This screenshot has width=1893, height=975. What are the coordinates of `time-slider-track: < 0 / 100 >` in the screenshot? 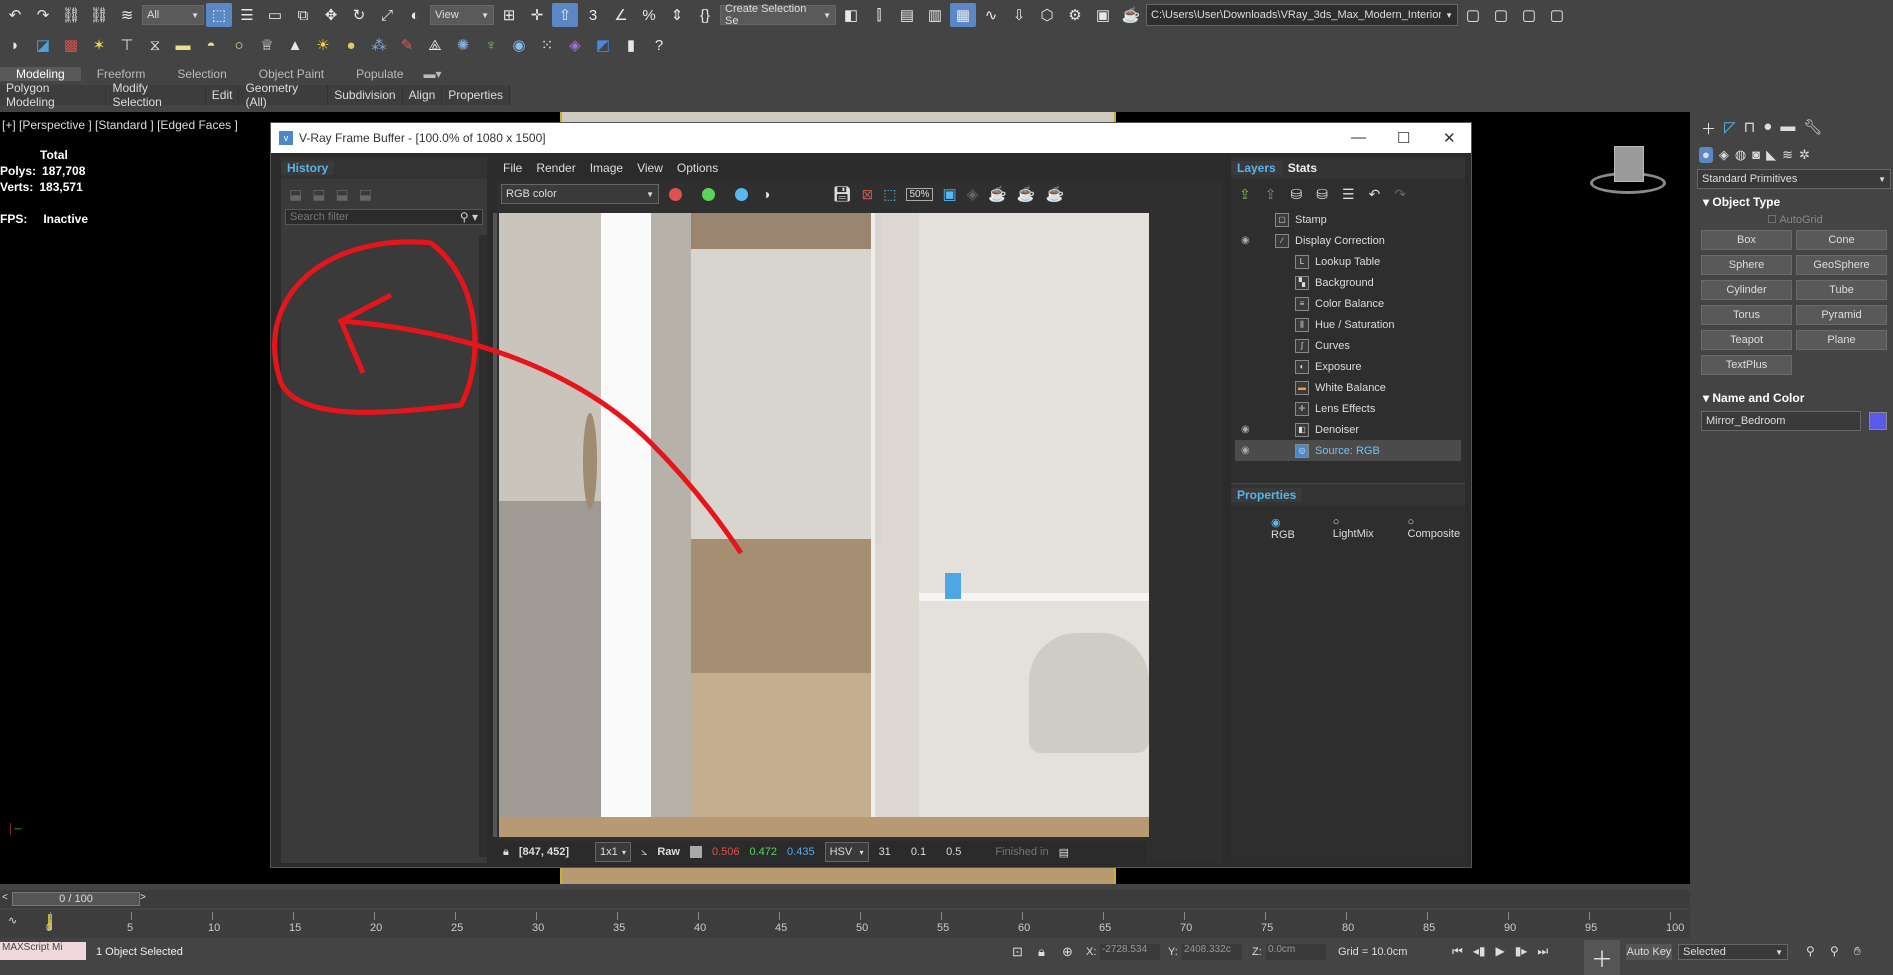 It's located at (845, 899).